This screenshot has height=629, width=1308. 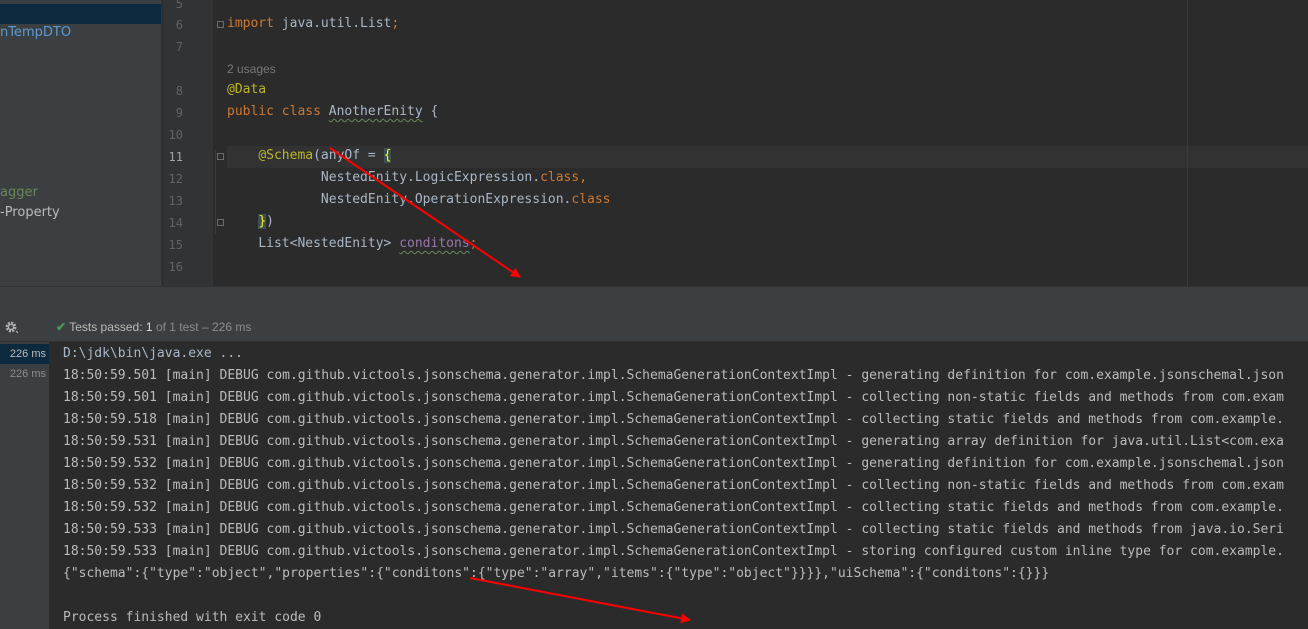 What do you see at coordinates (179, 91) in the screenshot?
I see `line-number: 8` at bounding box center [179, 91].